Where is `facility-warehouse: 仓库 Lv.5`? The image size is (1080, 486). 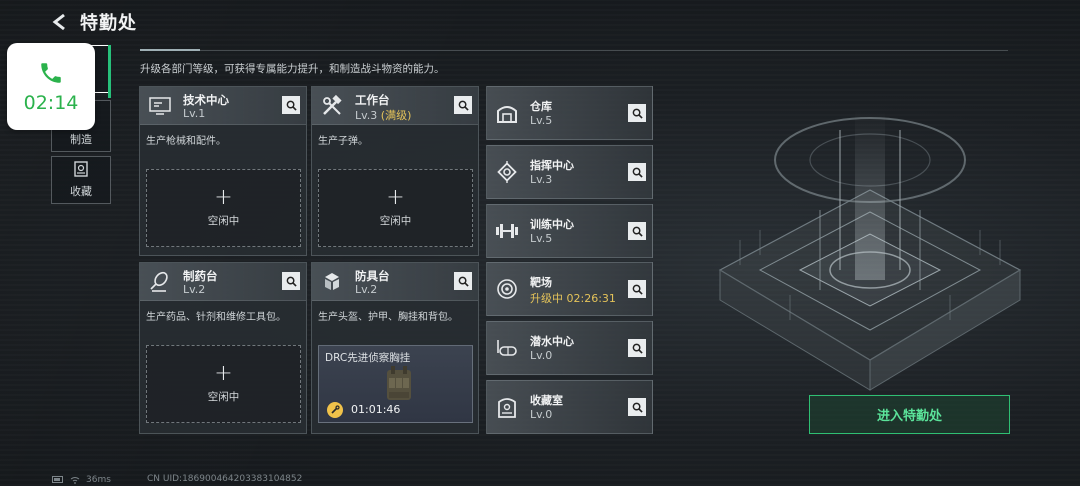 facility-warehouse: 仓库 Lv.5 is located at coordinates (569, 113).